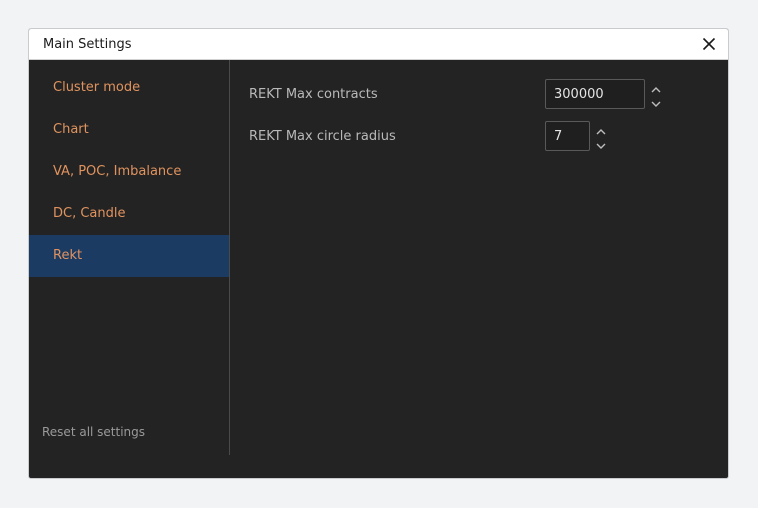  Describe the element at coordinates (601, 139) in the screenshot. I see `max-circle-radius-spinner` at that location.